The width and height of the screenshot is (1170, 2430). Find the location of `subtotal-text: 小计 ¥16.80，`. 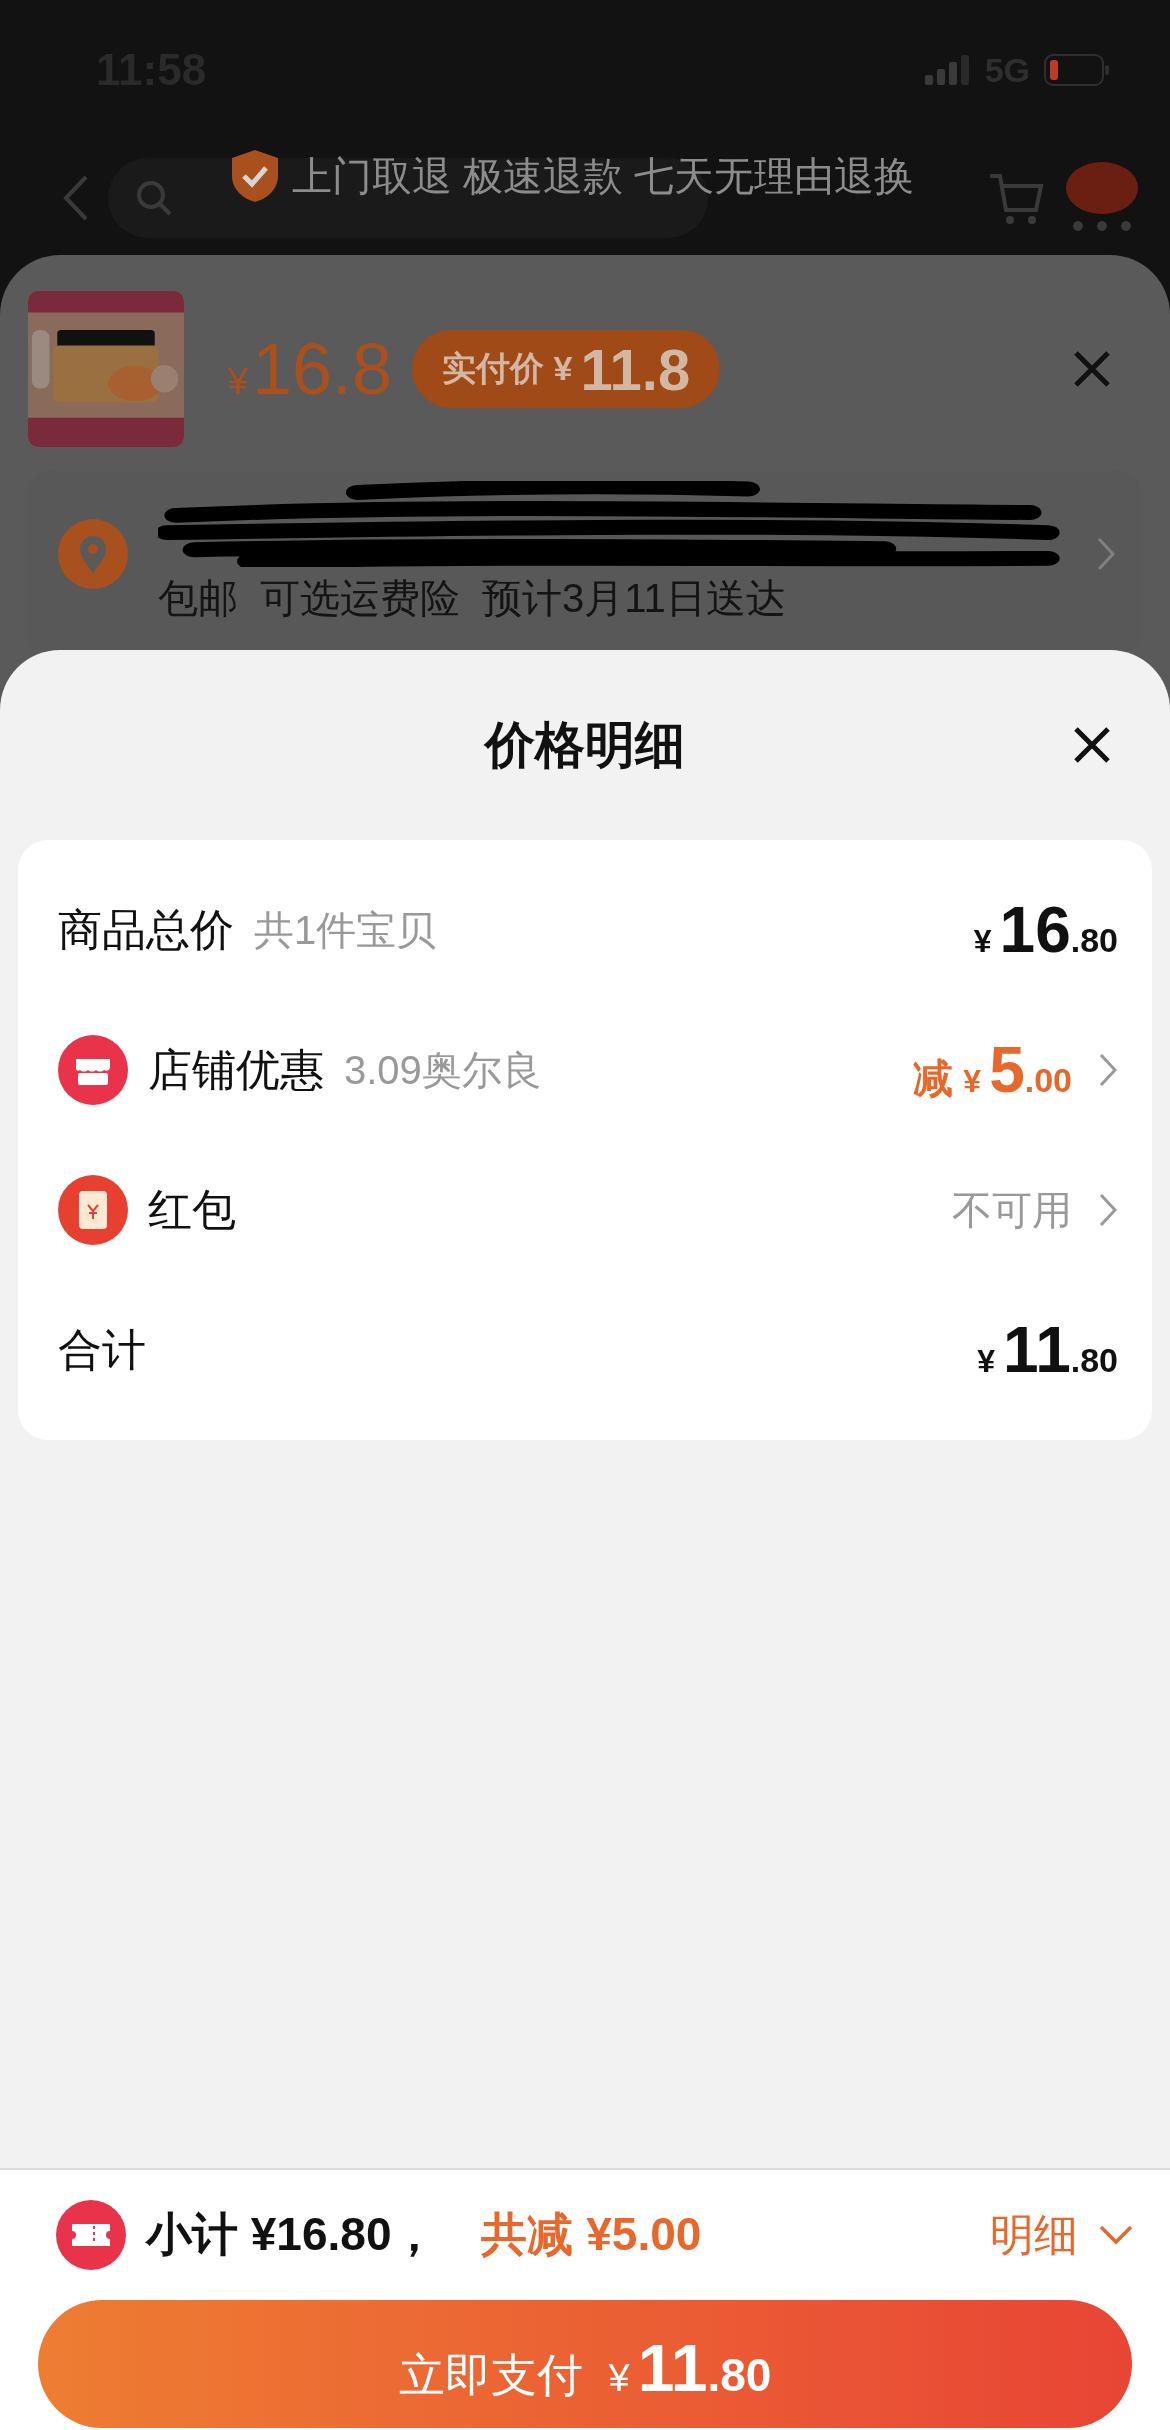

subtotal-text: 小计 ¥16.80， is located at coordinates (292, 2234).